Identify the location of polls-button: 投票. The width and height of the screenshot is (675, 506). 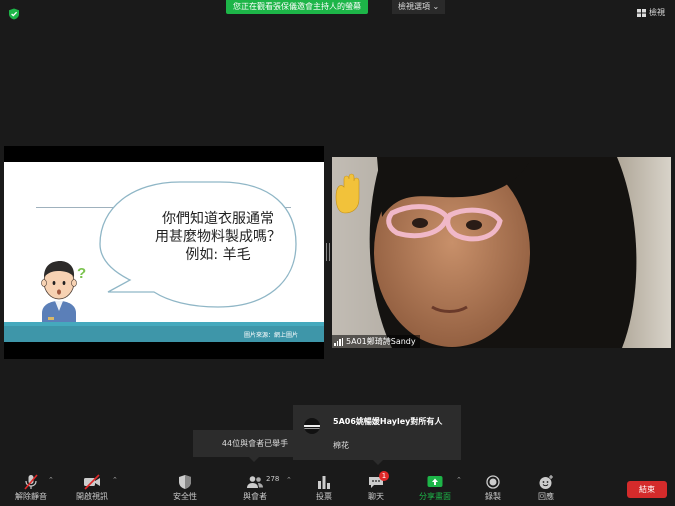
(324, 486).